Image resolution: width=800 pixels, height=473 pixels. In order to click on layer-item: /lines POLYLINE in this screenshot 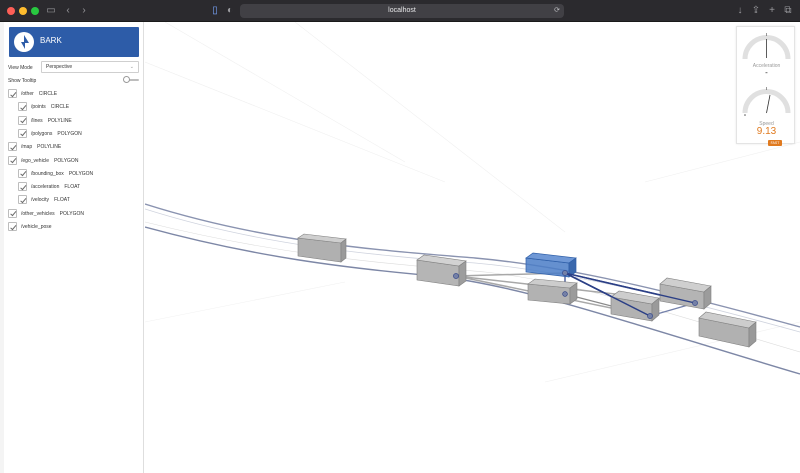, I will do `click(78, 120)`.